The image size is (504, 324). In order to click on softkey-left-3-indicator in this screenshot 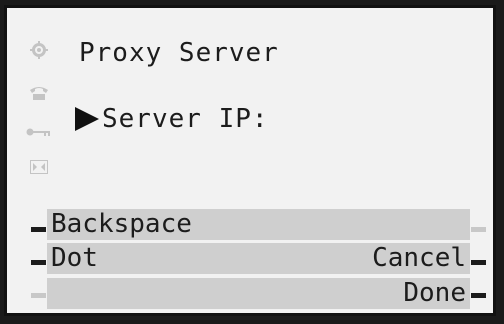, I will do `click(38, 295)`.